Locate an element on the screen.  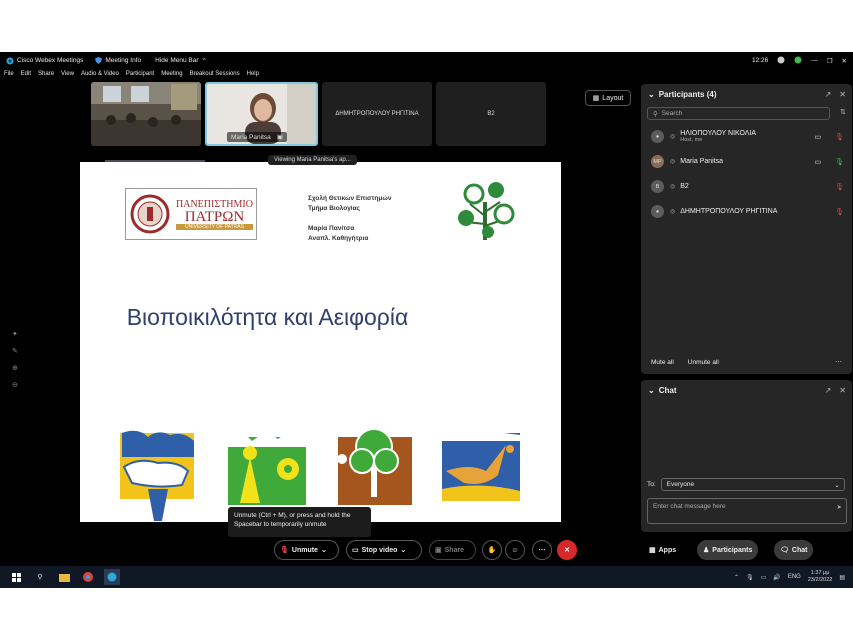
windows-taskbar: ⚲ ⌃ 🎙 ▭ 🔊 ENG 1:37 μμ 23/2/2022 ▤ is located at coordinates (426, 577).